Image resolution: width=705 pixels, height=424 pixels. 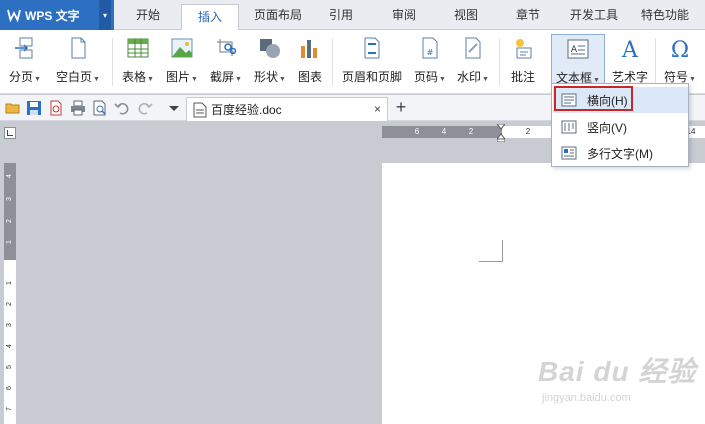 I want to click on blank-page-dropdown-icon: ▼, so click(x=96, y=79).